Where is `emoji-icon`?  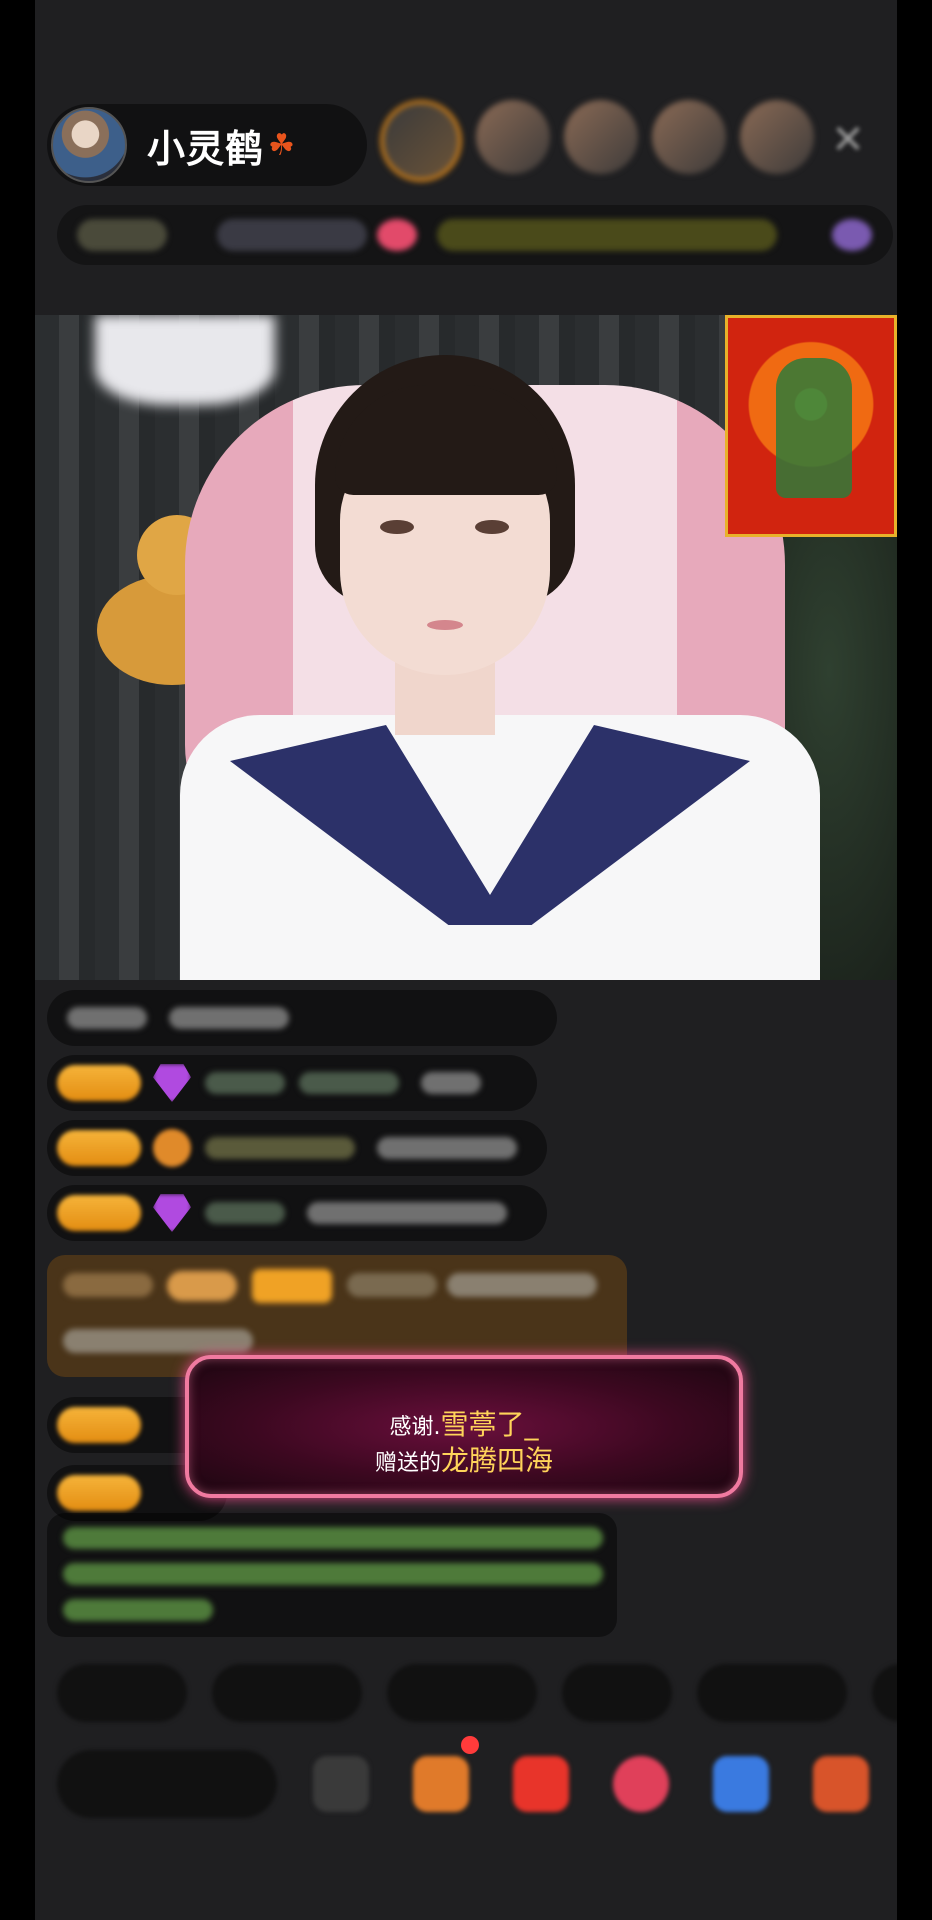 emoji-icon is located at coordinates (341, 1784).